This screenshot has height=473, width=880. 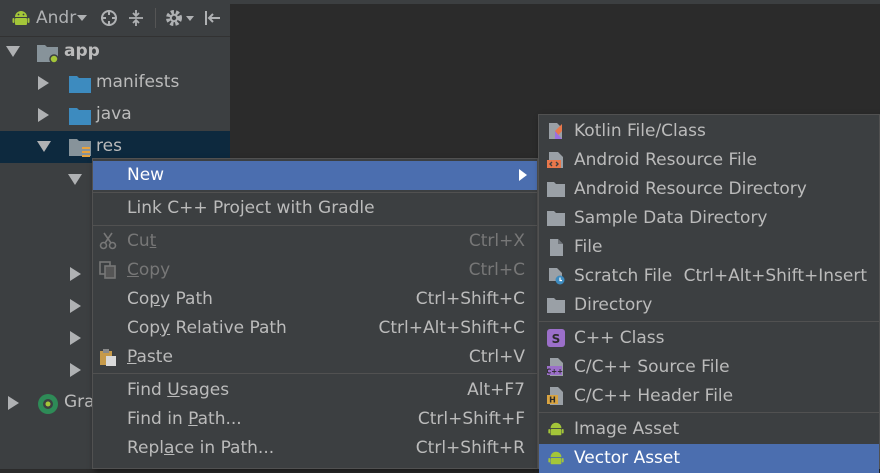 What do you see at coordinates (496, 241) in the screenshot?
I see `menu-item-shortcut: Ctrl+X` at bounding box center [496, 241].